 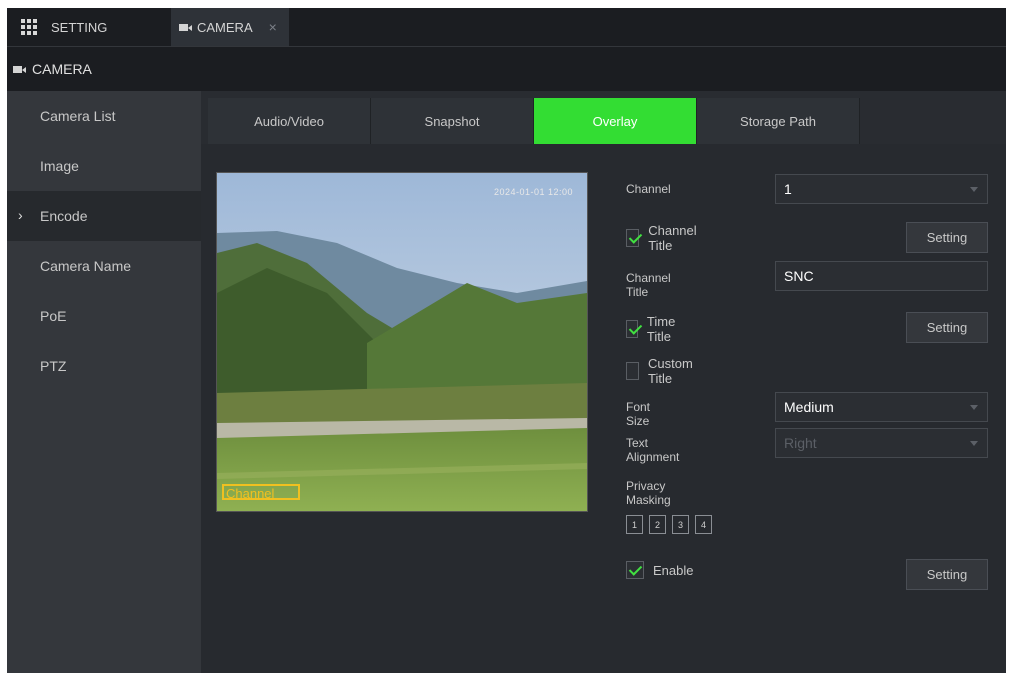 What do you see at coordinates (273, 27) in the screenshot?
I see `close-icon: ×` at bounding box center [273, 27].